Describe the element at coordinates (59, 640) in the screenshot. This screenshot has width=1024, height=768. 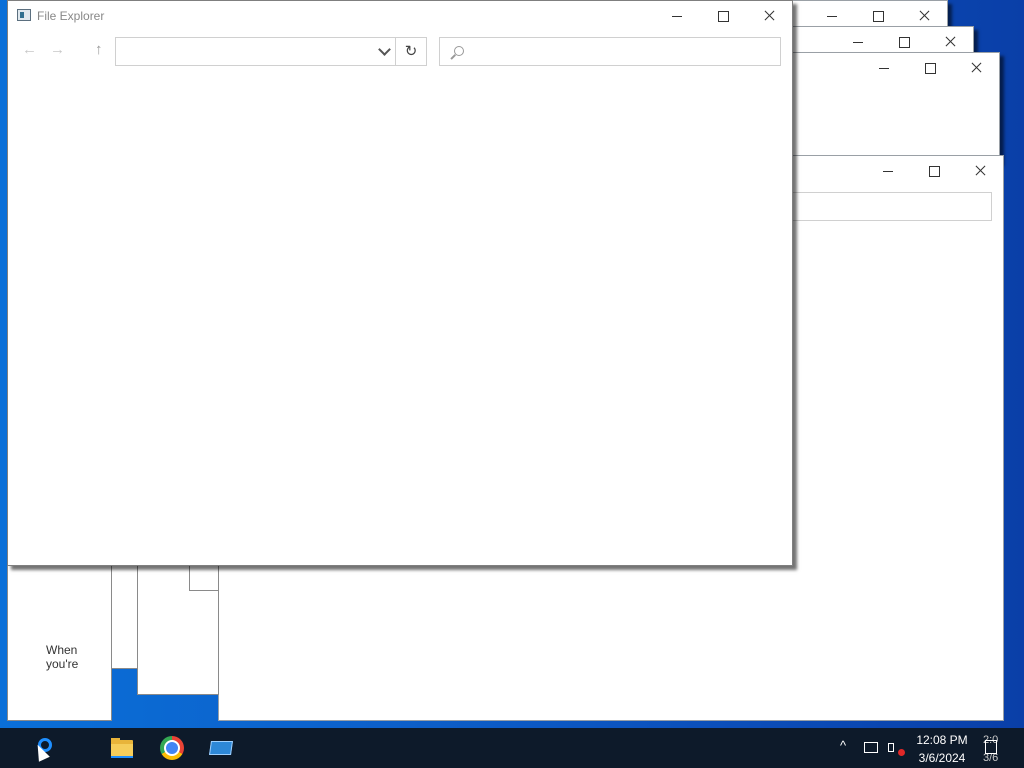
I see `background-window-left: When you're` at that location.